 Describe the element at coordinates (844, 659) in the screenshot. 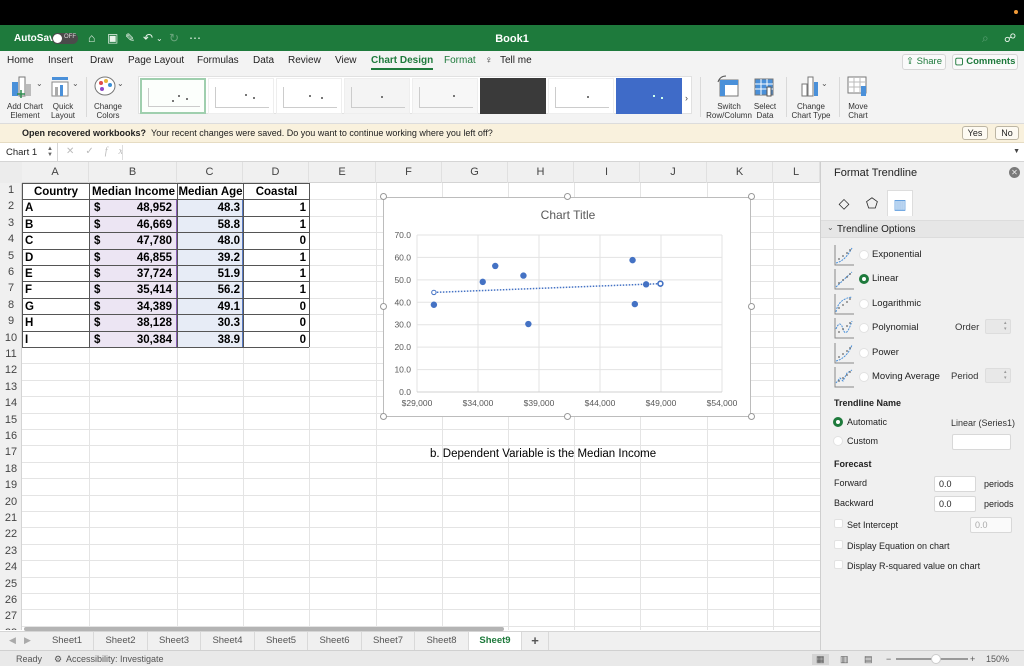

I see `page-layout-view-icon: ▥` at that location.